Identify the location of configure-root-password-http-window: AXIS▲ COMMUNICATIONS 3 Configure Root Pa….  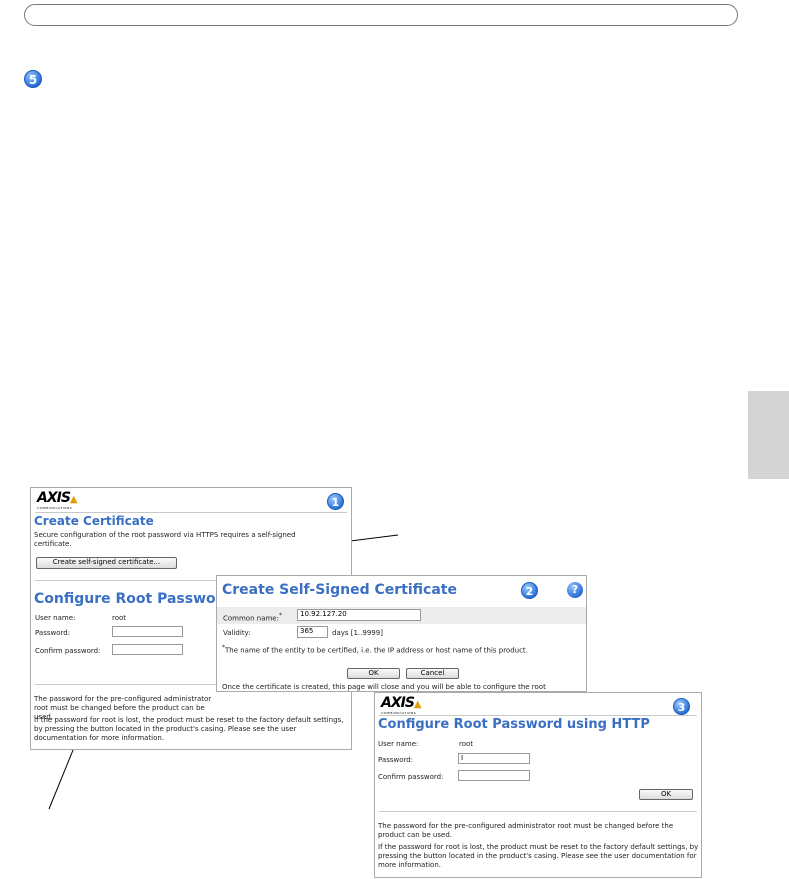
(538, 785).